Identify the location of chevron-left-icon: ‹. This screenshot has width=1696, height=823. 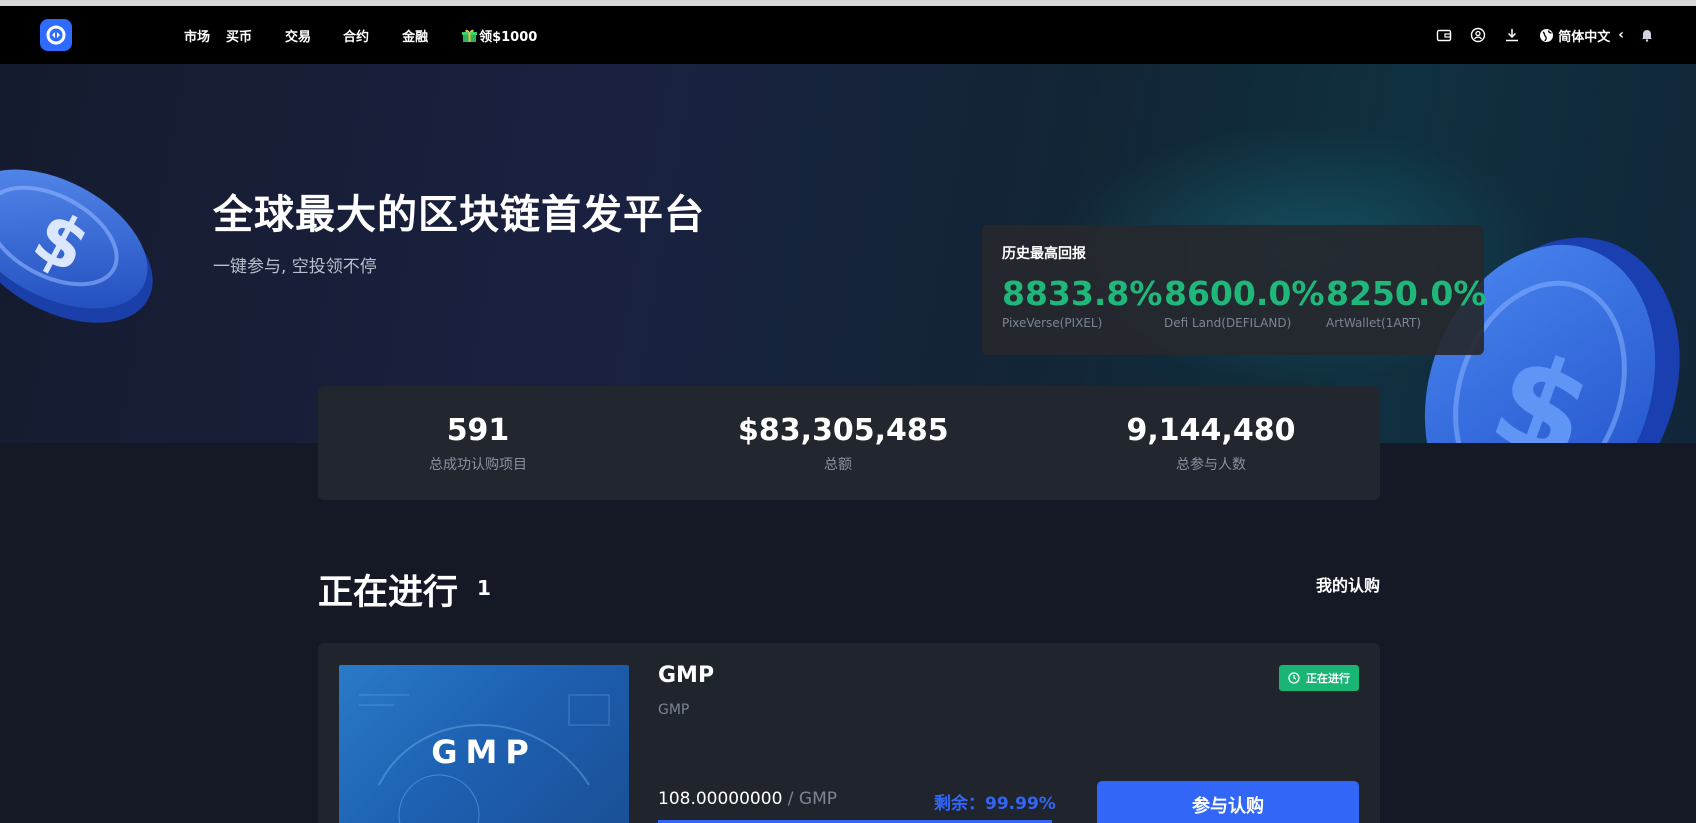
(1621, 35).